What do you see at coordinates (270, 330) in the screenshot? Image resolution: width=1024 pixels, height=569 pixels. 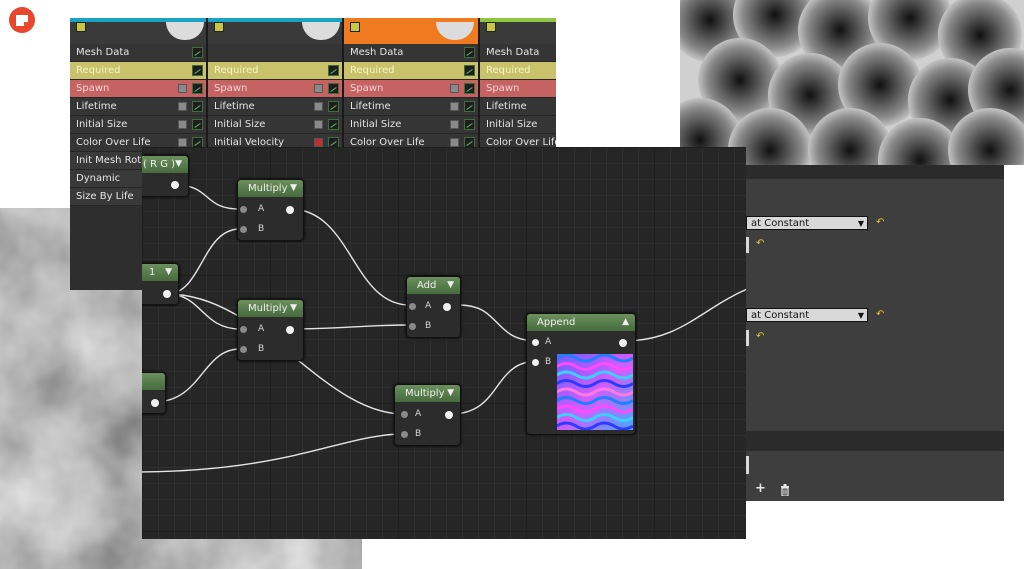 I see `multiply-node-2: Multiply ▼ A B` at bounding box center [270, 330].